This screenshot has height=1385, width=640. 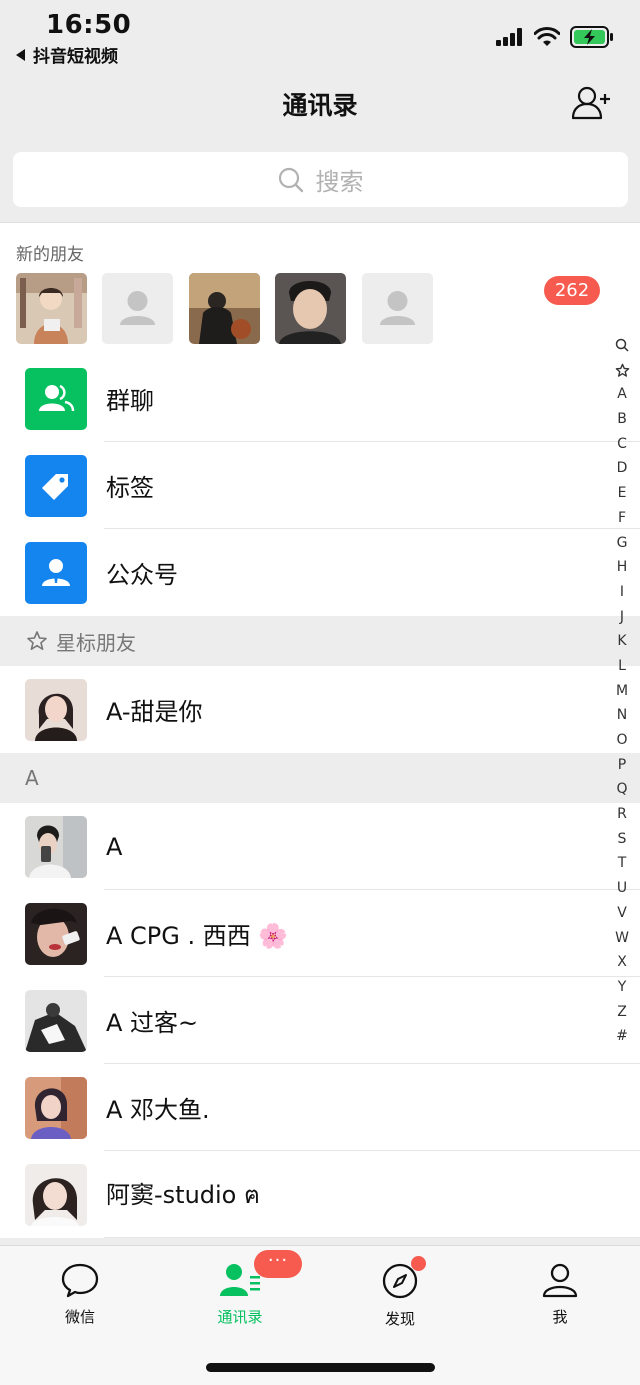 What do you see at coordinates (622, 888) in the screenshot?
I see `index-letter: U` at bounding box center [622, 888].